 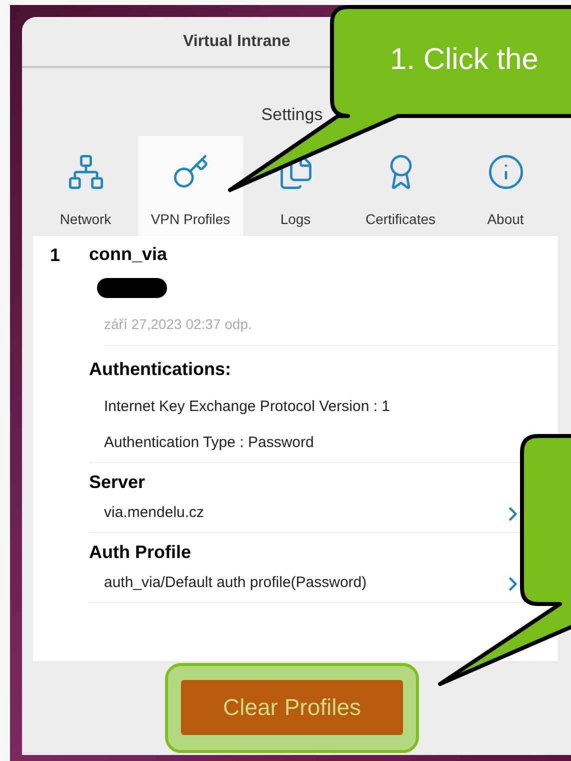 I want to click on section-heading: Auth Profile, so click(x=140, y=552).